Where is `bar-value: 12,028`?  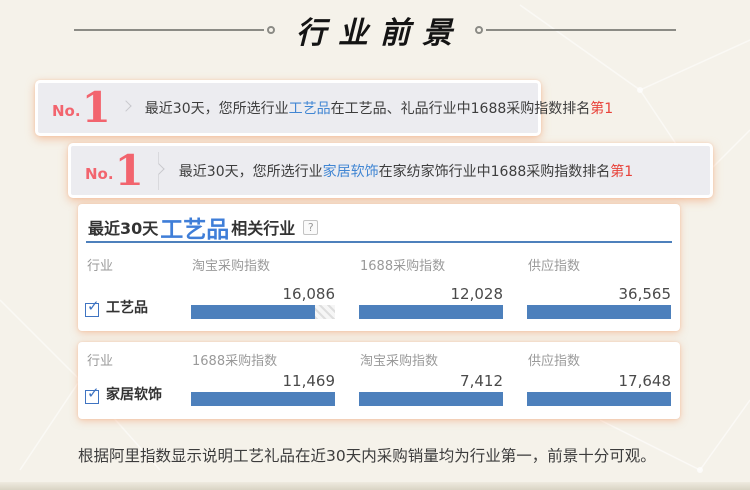
bar-value: 12,028 is located at coordinates (477, 294).